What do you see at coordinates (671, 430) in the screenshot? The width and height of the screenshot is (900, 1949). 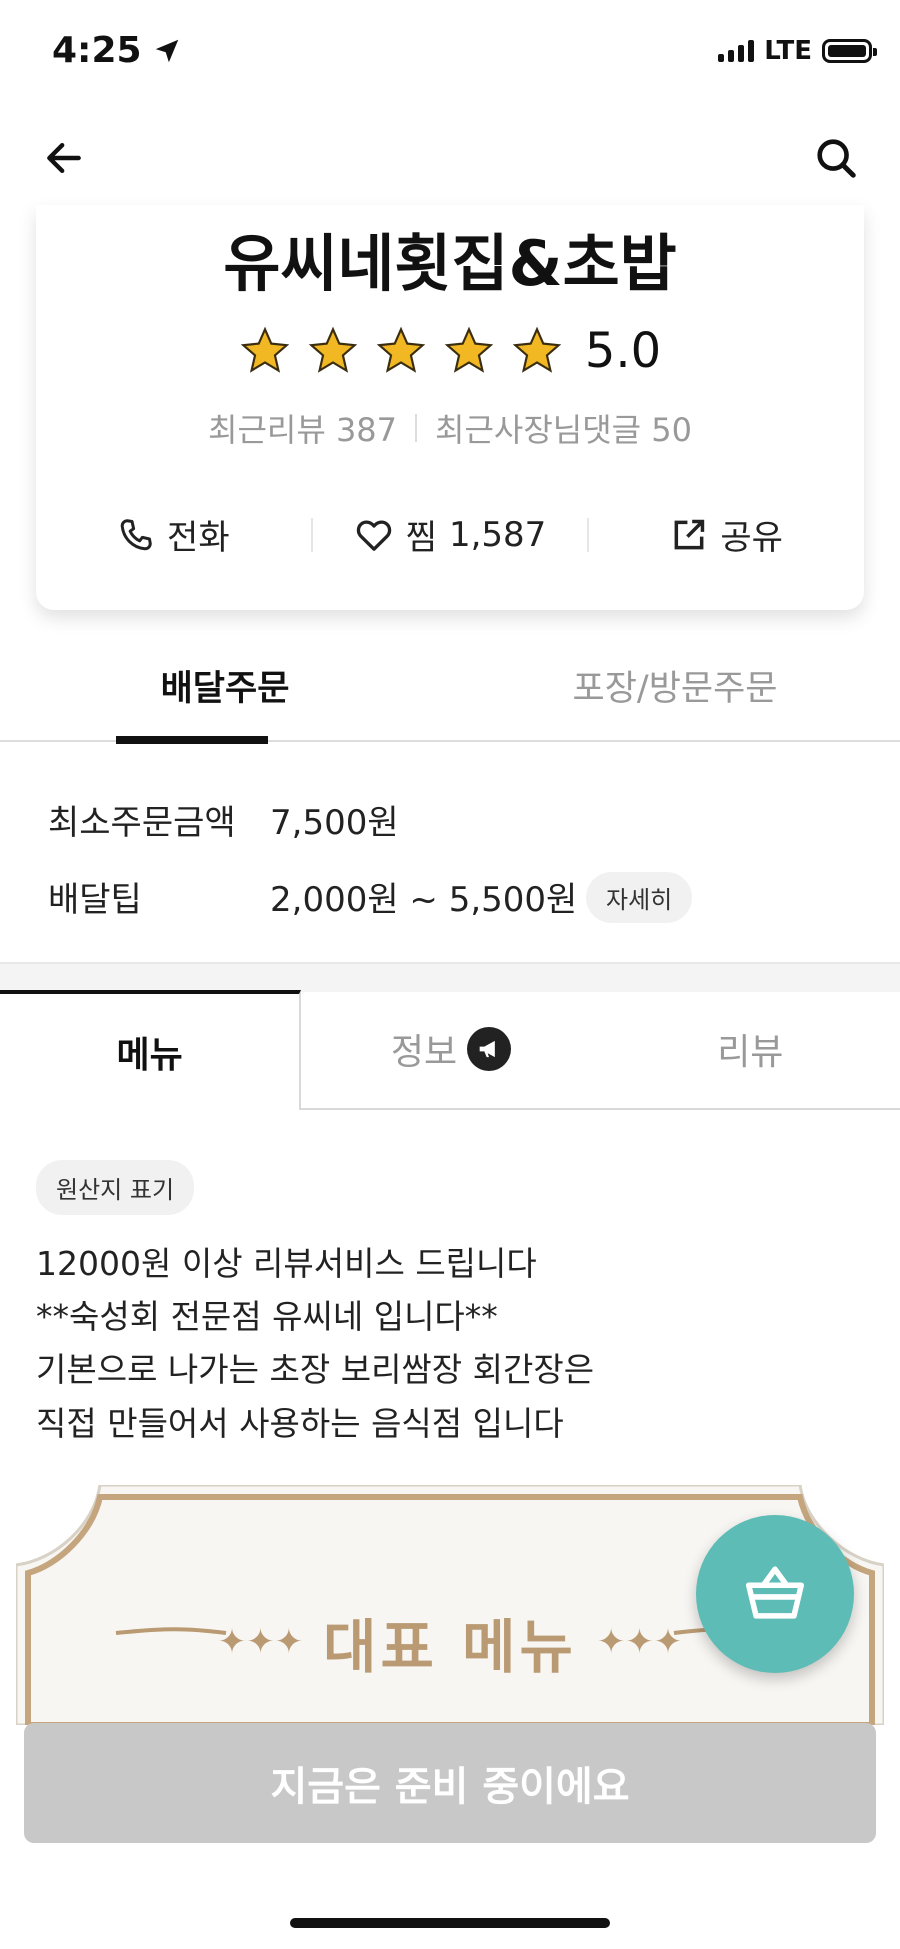 I see `owner-replies-count: 50` at bounding box center [671, 430].